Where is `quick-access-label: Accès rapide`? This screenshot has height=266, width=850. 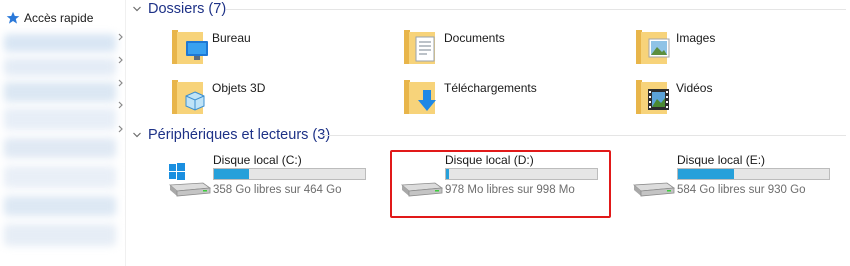
quick-access-label: Accès rapide is located at coordinates (59, 18).